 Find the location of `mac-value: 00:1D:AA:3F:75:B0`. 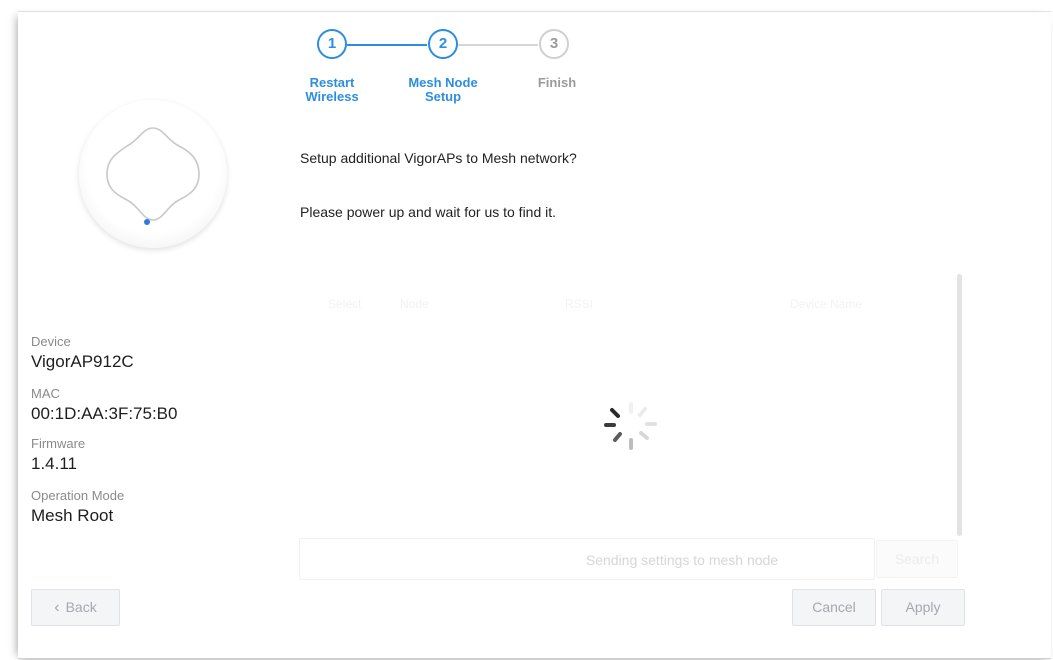

mac-value: 00:1D:AA:3F:75:B0 is located at coordinates (104, 413).